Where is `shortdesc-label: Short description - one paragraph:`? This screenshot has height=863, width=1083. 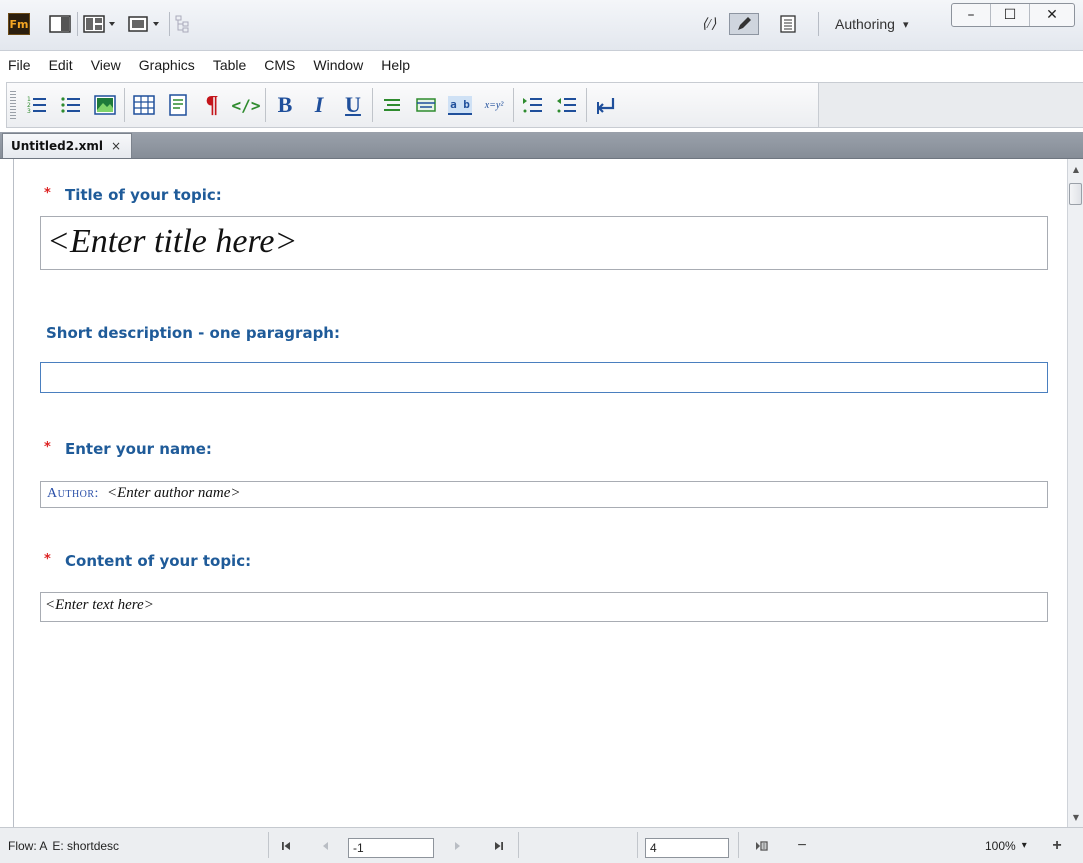 shortdesc-label: Short description - one paragraph: is located at coordinates (193, 333).